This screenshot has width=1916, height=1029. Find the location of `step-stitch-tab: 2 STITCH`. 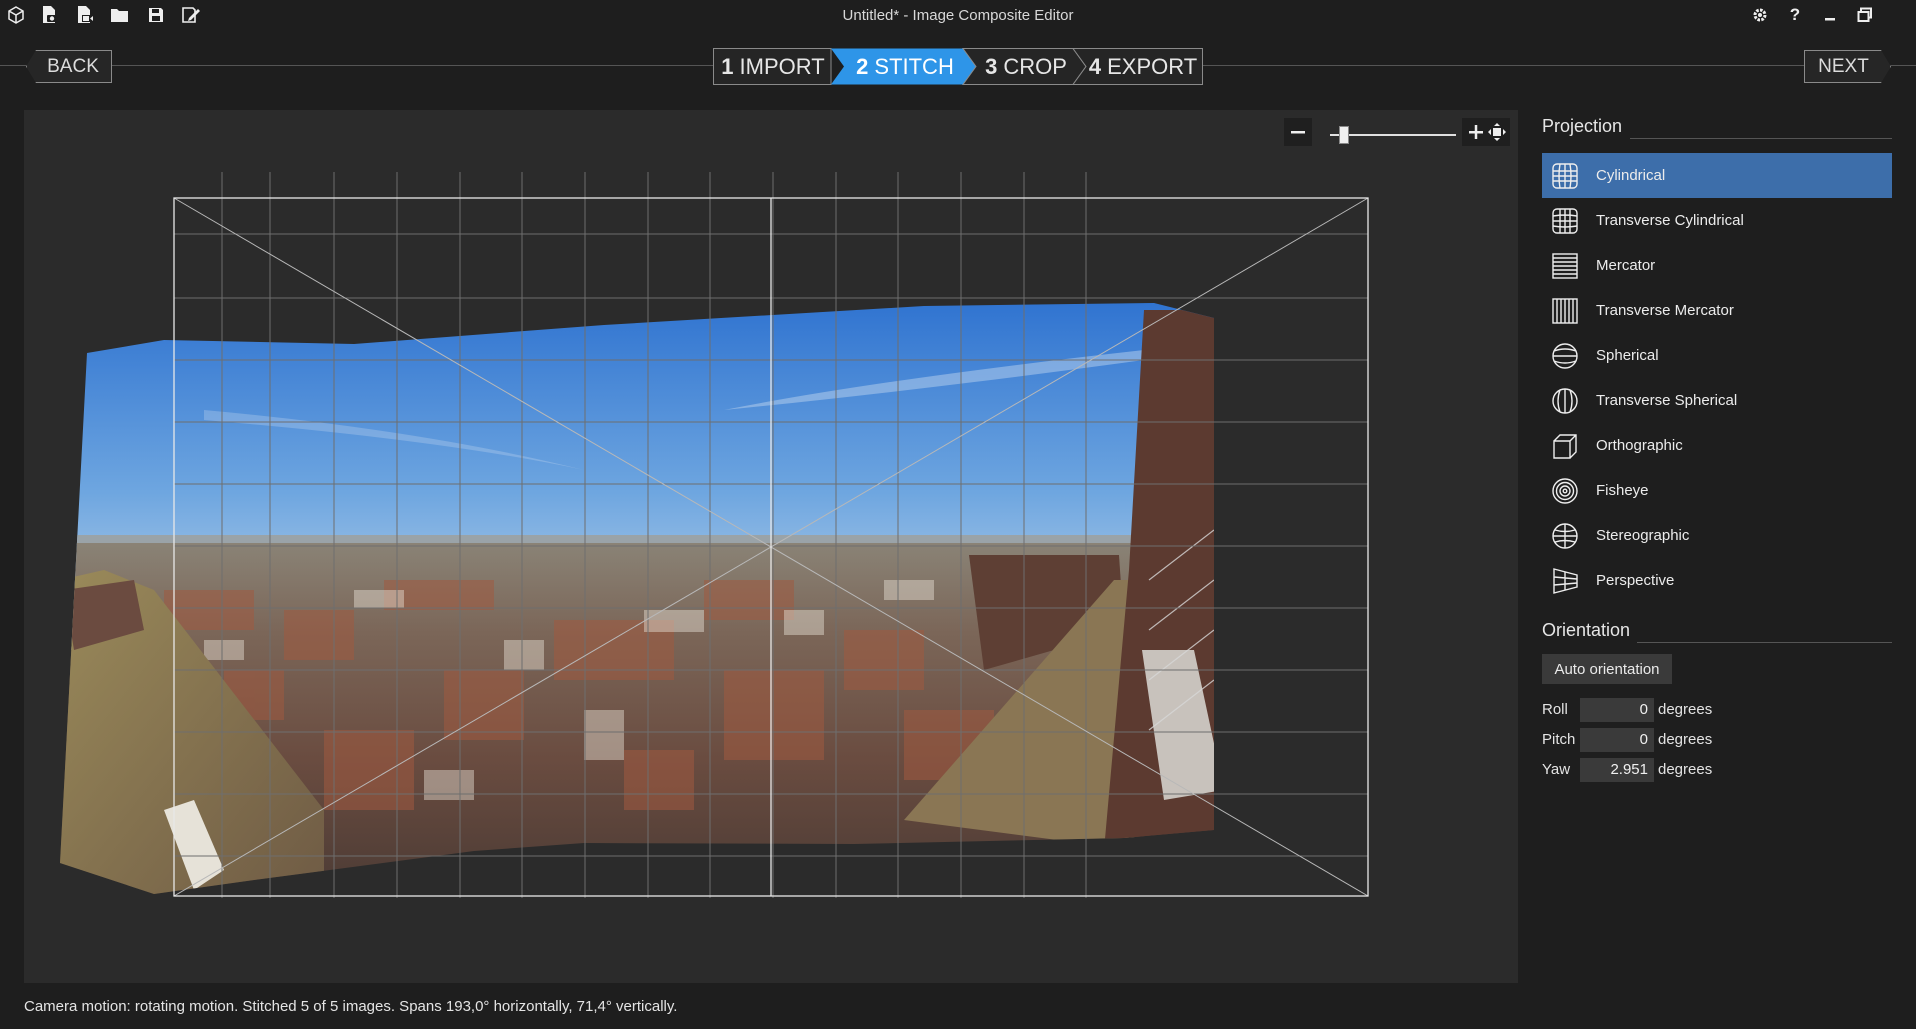

step-stitch-tab: 2 STITCH is located at coordinates (905, 66).